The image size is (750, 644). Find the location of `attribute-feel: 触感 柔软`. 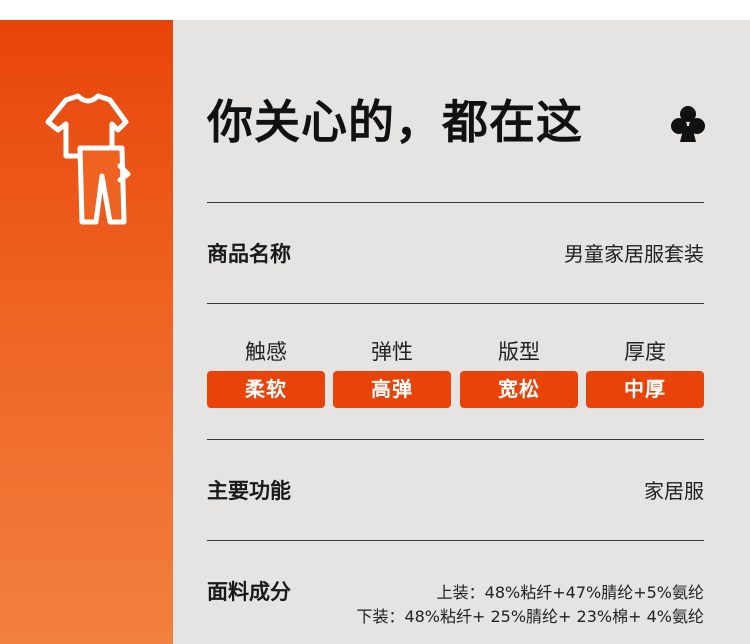

attribute-feel: 触感 柔软 is located at coordinates (266, 373).